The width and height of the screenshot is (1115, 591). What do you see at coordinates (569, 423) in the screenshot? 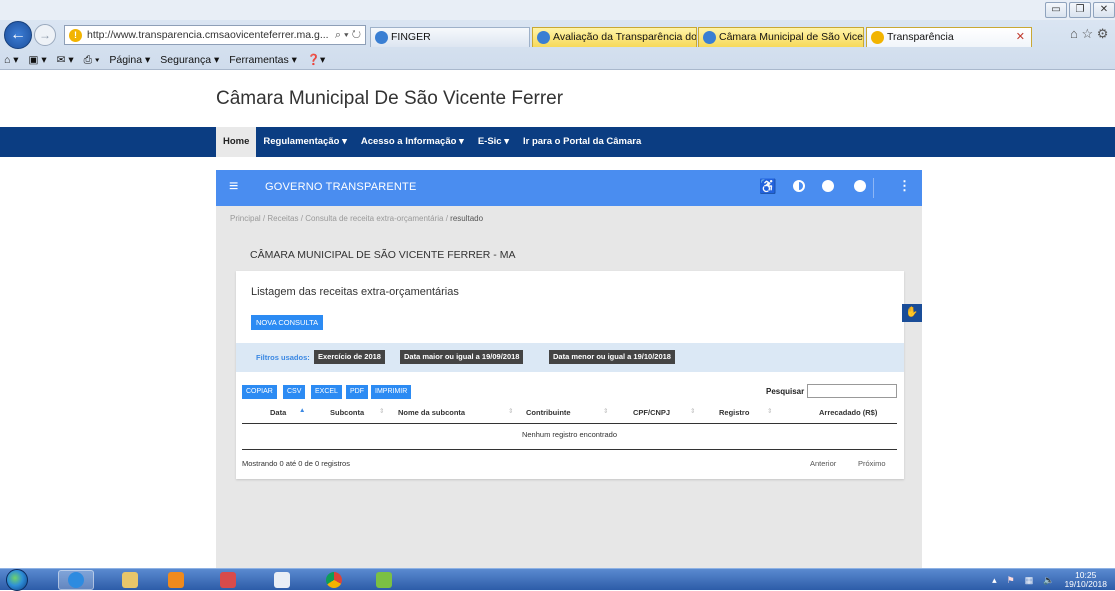
I see `table-header-divider` at bounding box center [569, 423].